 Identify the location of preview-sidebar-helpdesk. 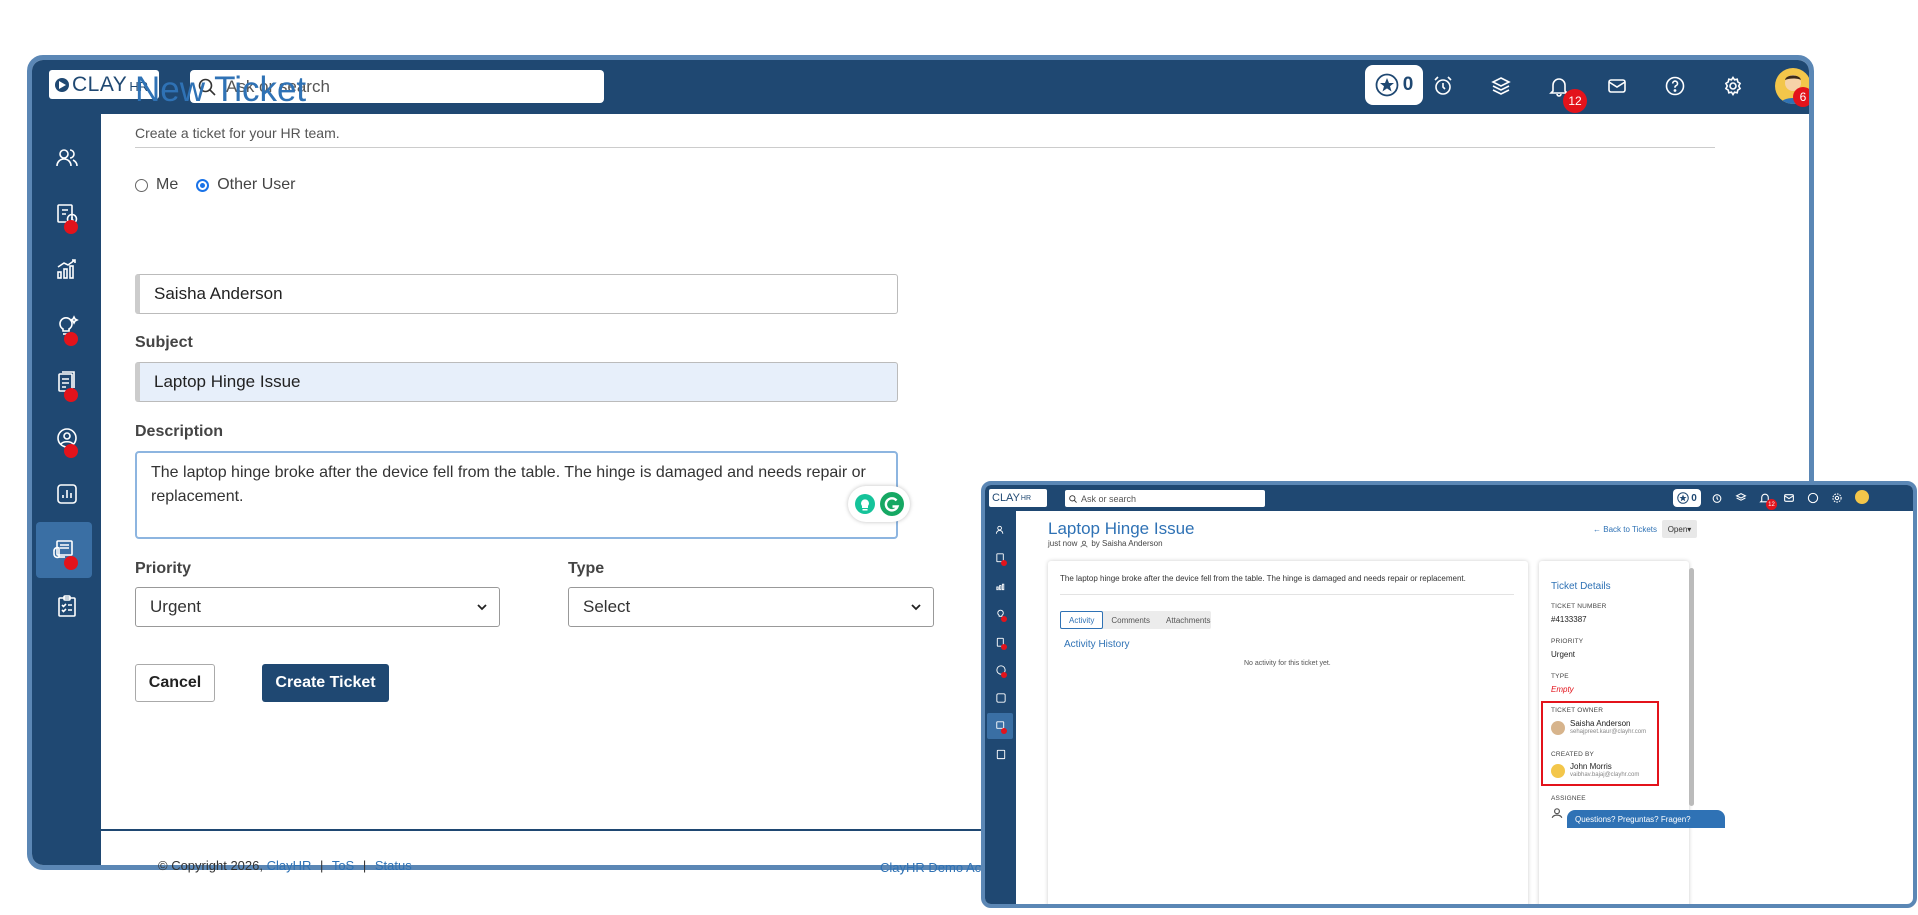
(1000, 726).